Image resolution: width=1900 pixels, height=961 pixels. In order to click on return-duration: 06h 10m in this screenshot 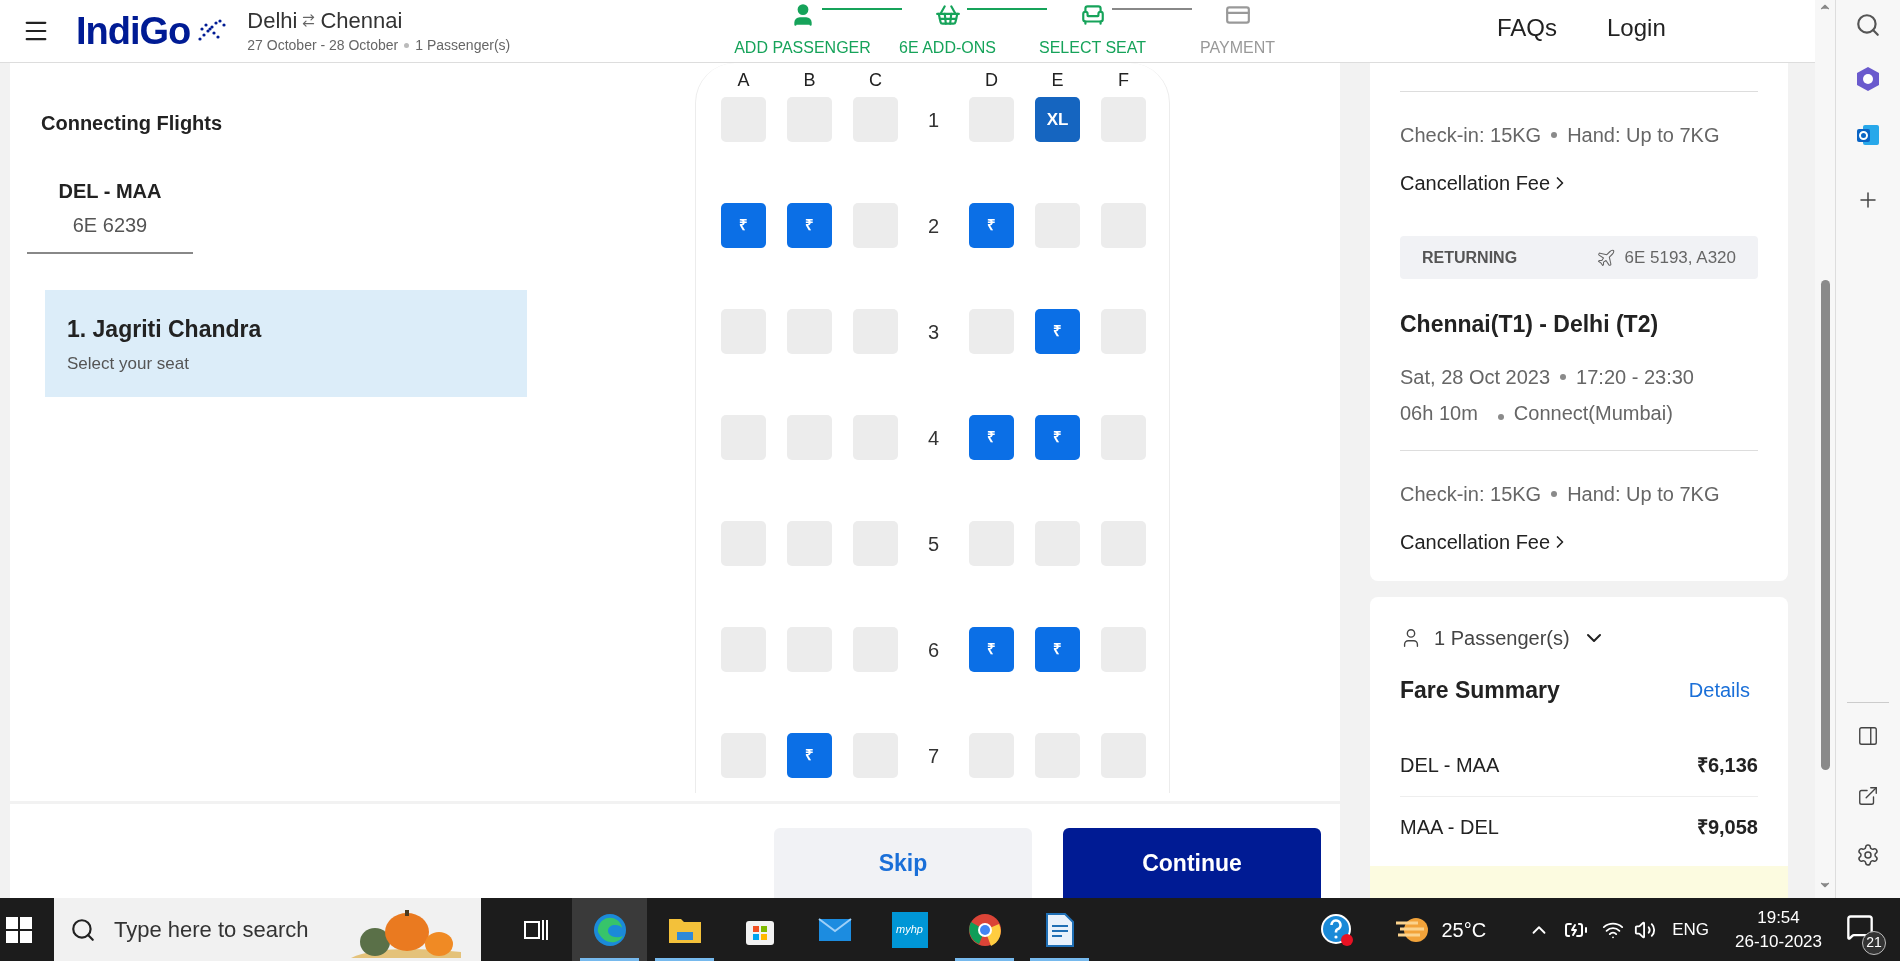, I will do `click(1439, 413)`.